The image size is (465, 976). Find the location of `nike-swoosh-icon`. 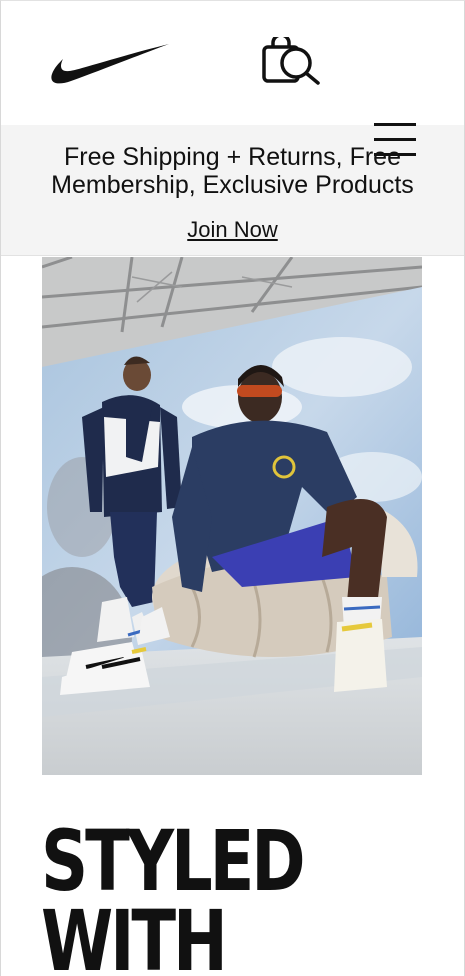

nike-swoosh-icon is located at coordinates (110, 64).